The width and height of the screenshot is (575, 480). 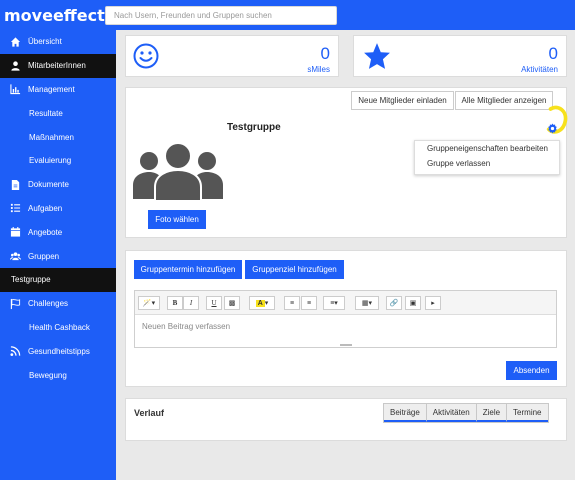 I want to click on add-group-event-button: Gruppentermin hinzufügen, so click(x=188, y=269).